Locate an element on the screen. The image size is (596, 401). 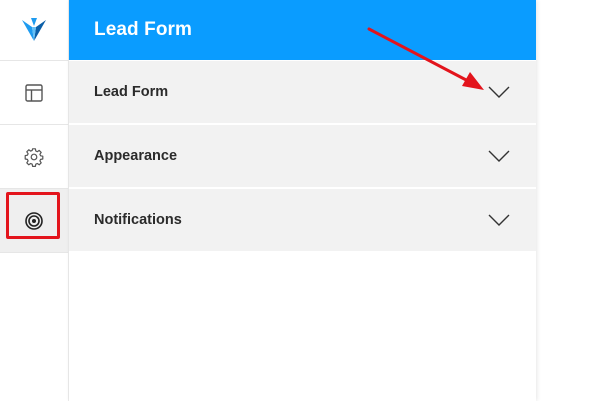
gear-icon is located at coordinates (34, 157).